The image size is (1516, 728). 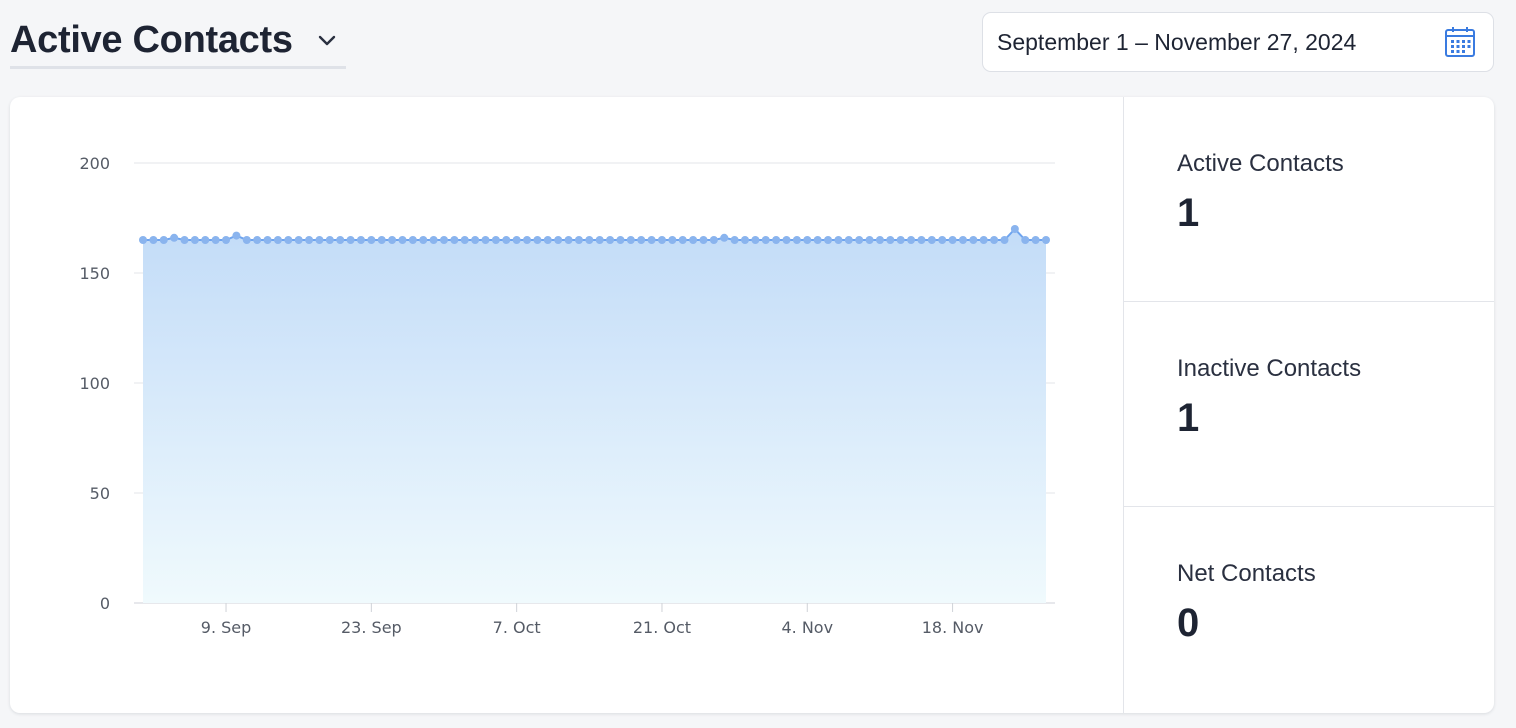 I want to click on stat-label: Net Contacts, so click(x=1246, y=573).